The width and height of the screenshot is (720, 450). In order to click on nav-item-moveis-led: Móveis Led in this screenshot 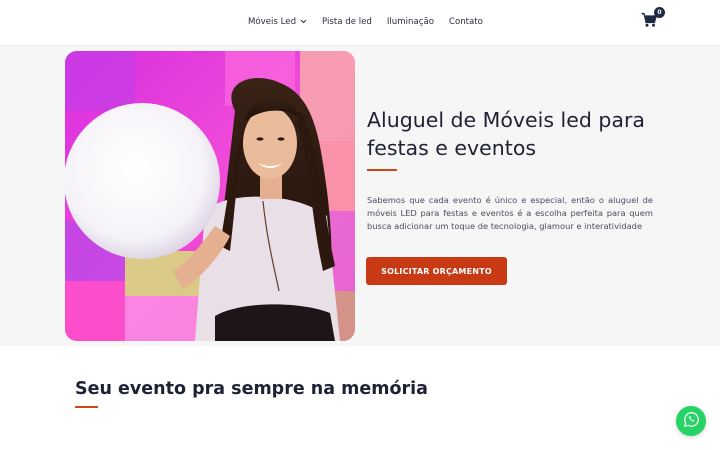, I will do `click(277, 22)`.